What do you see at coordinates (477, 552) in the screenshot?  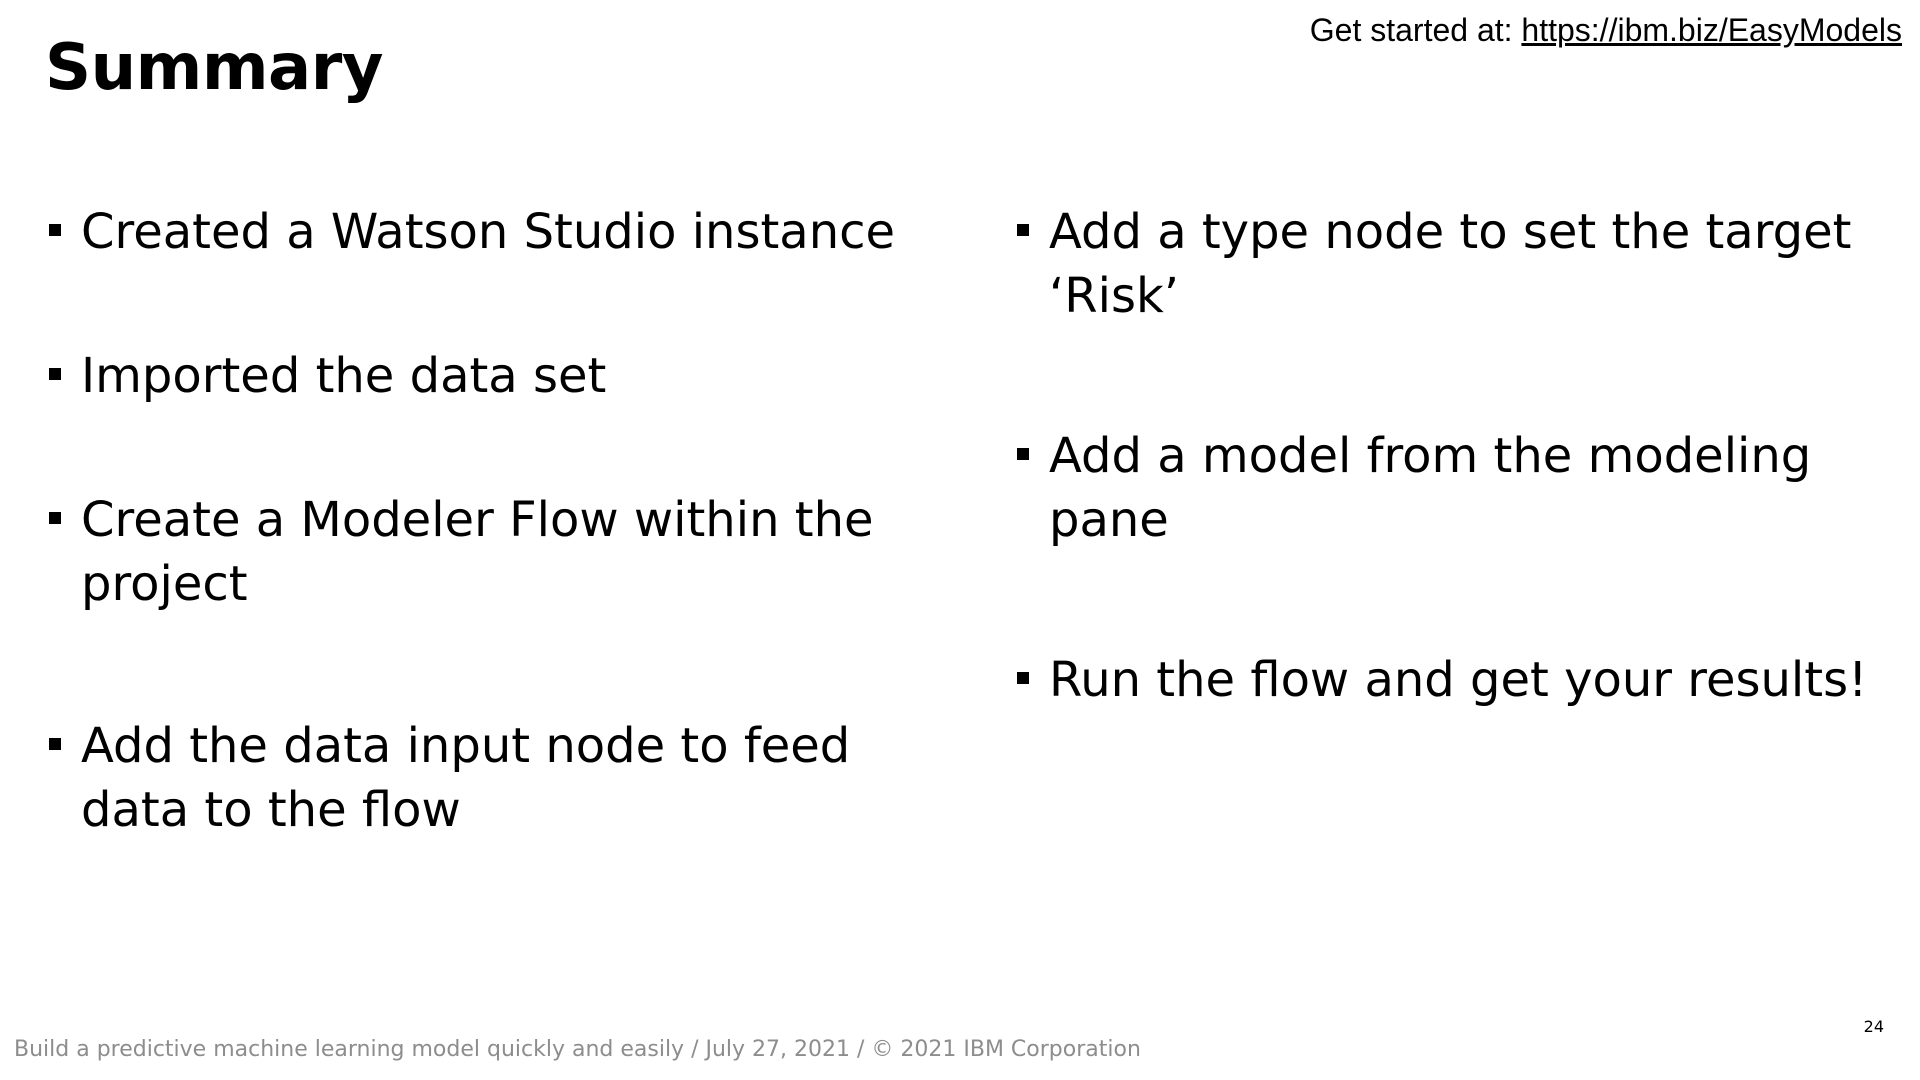 I see `bullet-text: Create a Modeler Flow within the project` at bounding box center [477, 552].